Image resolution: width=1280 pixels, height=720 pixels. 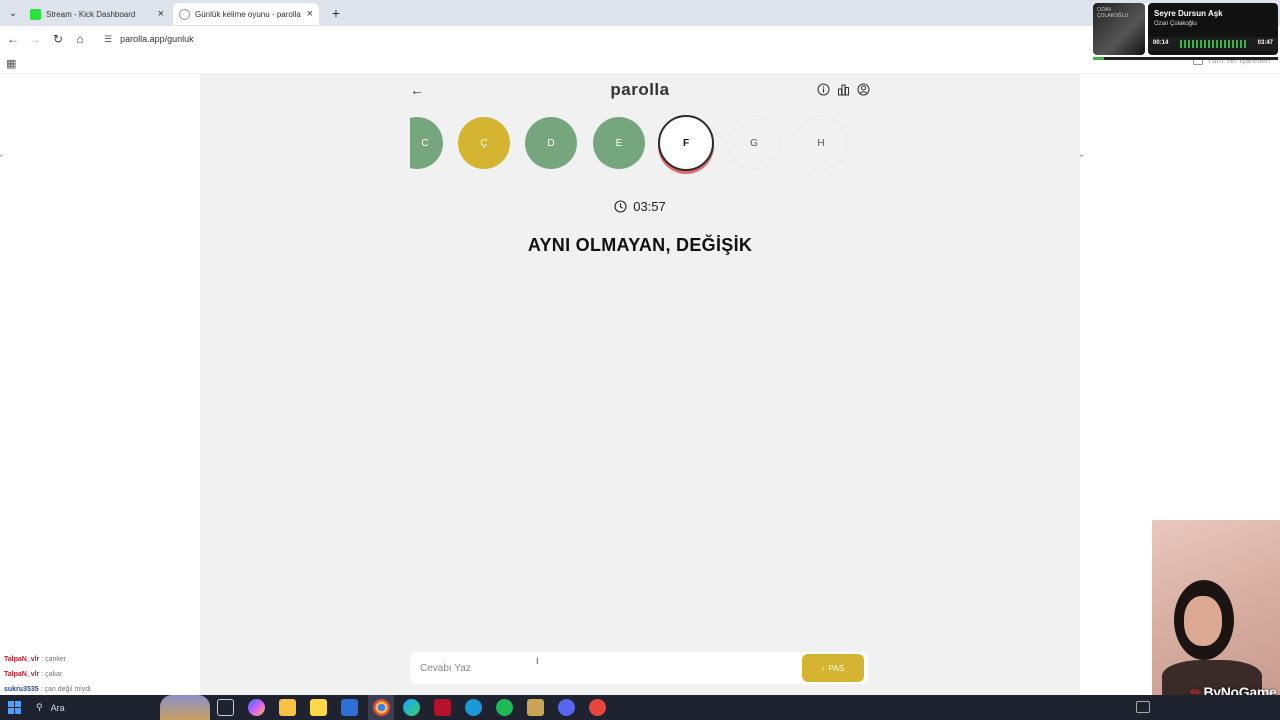 I want to click on home-icon: ⌂, so click(x=80, y=39).